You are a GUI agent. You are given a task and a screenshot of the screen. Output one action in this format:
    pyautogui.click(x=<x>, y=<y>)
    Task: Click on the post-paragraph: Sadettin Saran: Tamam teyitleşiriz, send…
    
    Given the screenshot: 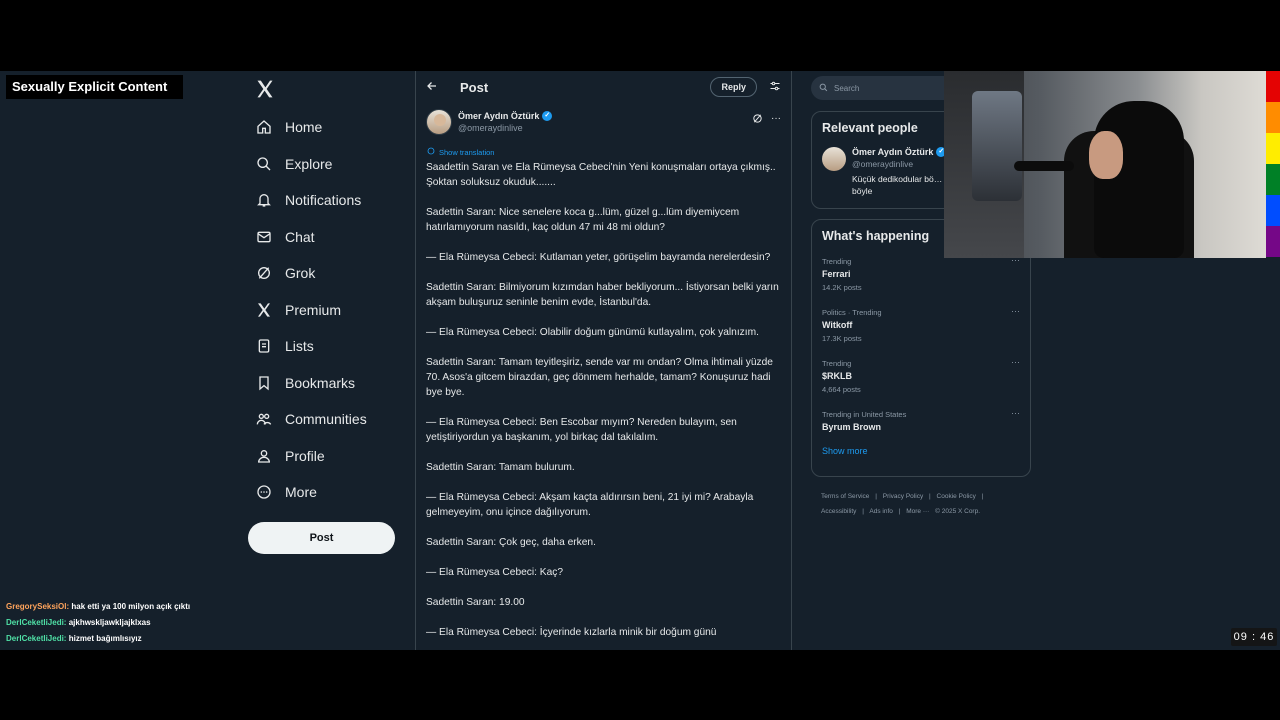 What is the action you would take?
    pyautogui.click(x=599, y=377)
    